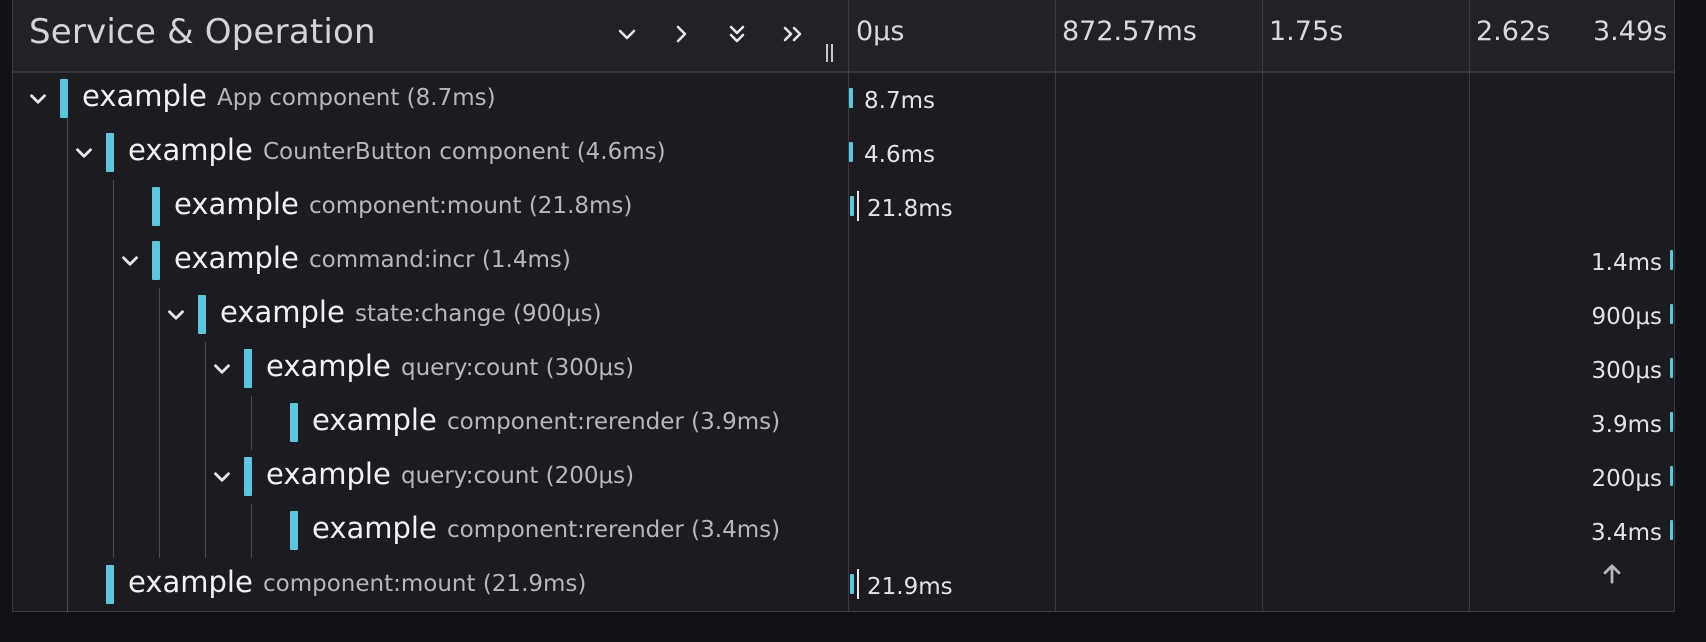  I want to click on span-duration: 21.8ms, so click(910, 209).